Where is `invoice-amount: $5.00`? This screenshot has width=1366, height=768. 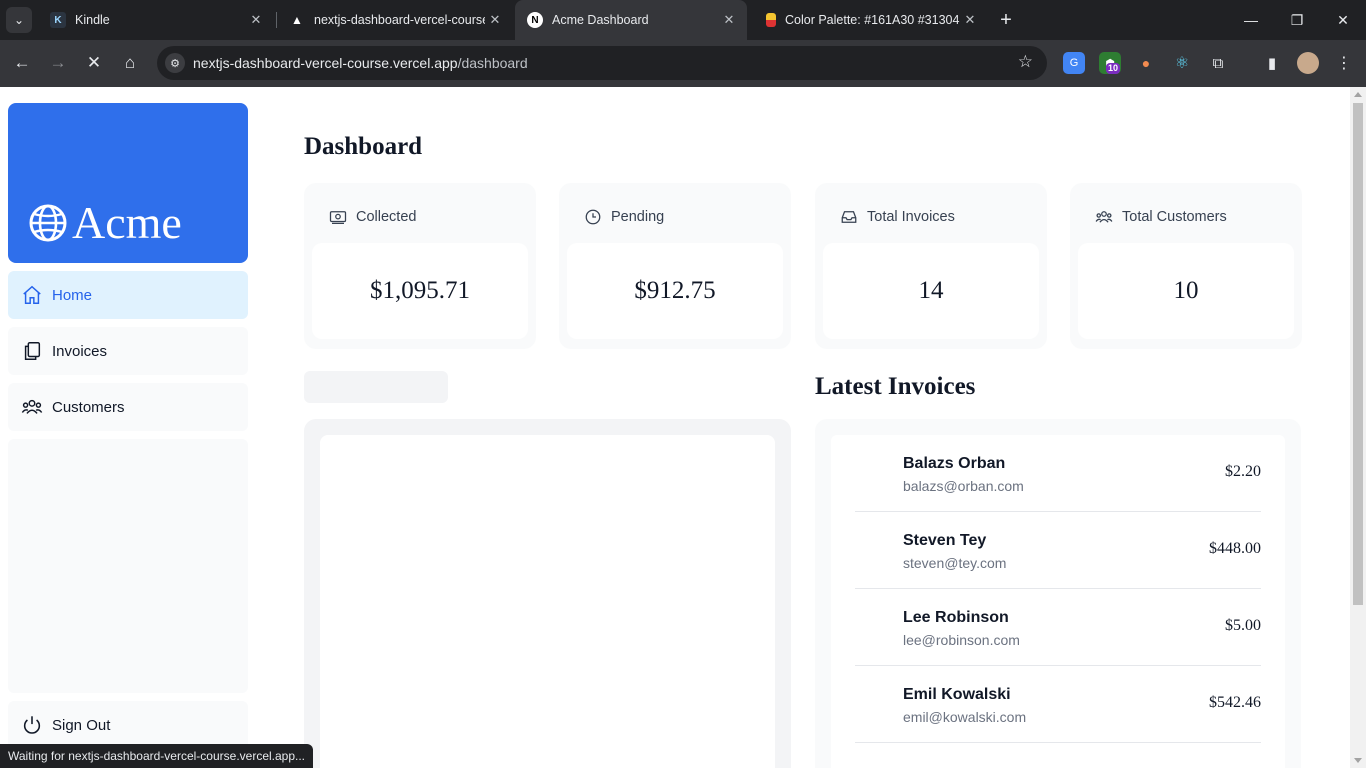
invoice-amount: $5.00 is located at coordinates (1243, 625).